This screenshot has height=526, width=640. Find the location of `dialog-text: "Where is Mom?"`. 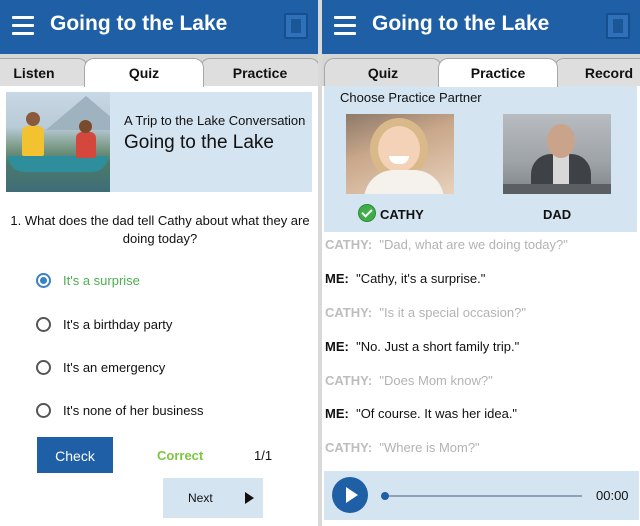

dialog-text: "Where is Mom?" is located at coordinates (429, 447).